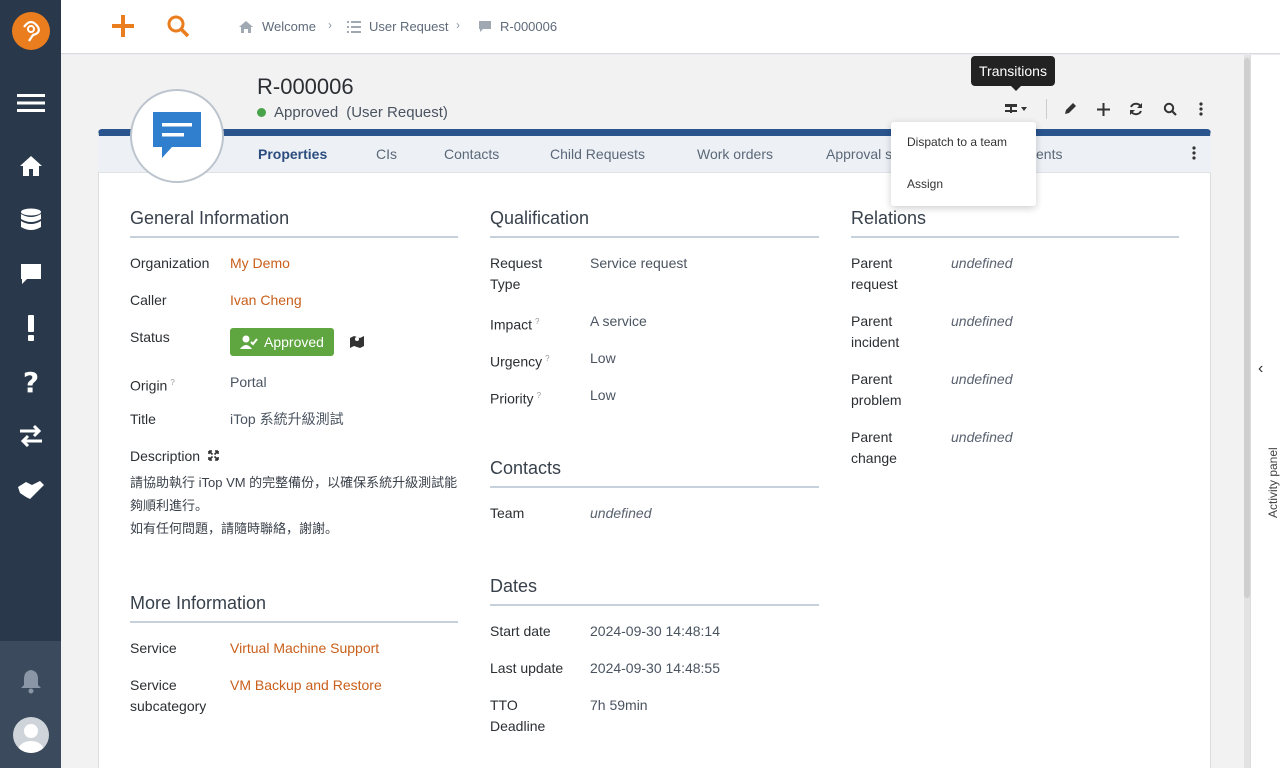  I want to click on parent-incident-value: undefined, so click(982, 321).